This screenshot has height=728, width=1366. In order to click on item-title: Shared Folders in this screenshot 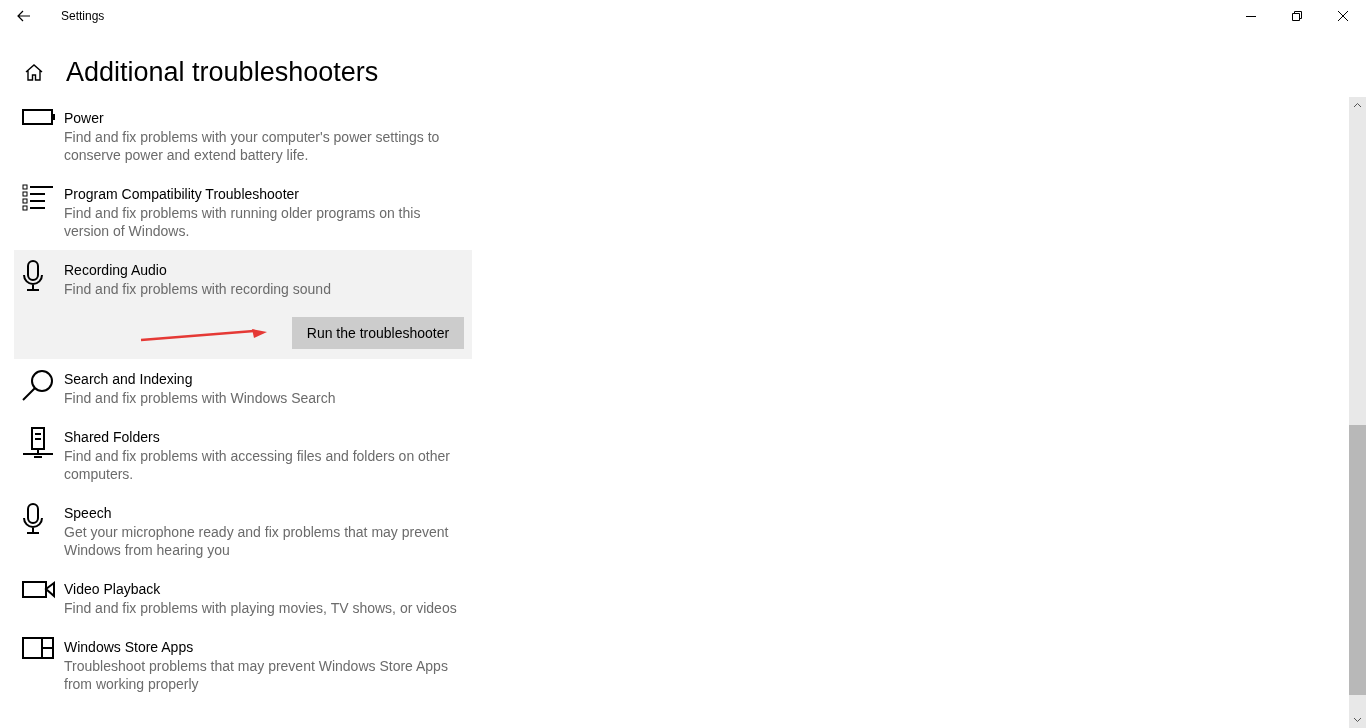, I will do `click(112, 437)`.